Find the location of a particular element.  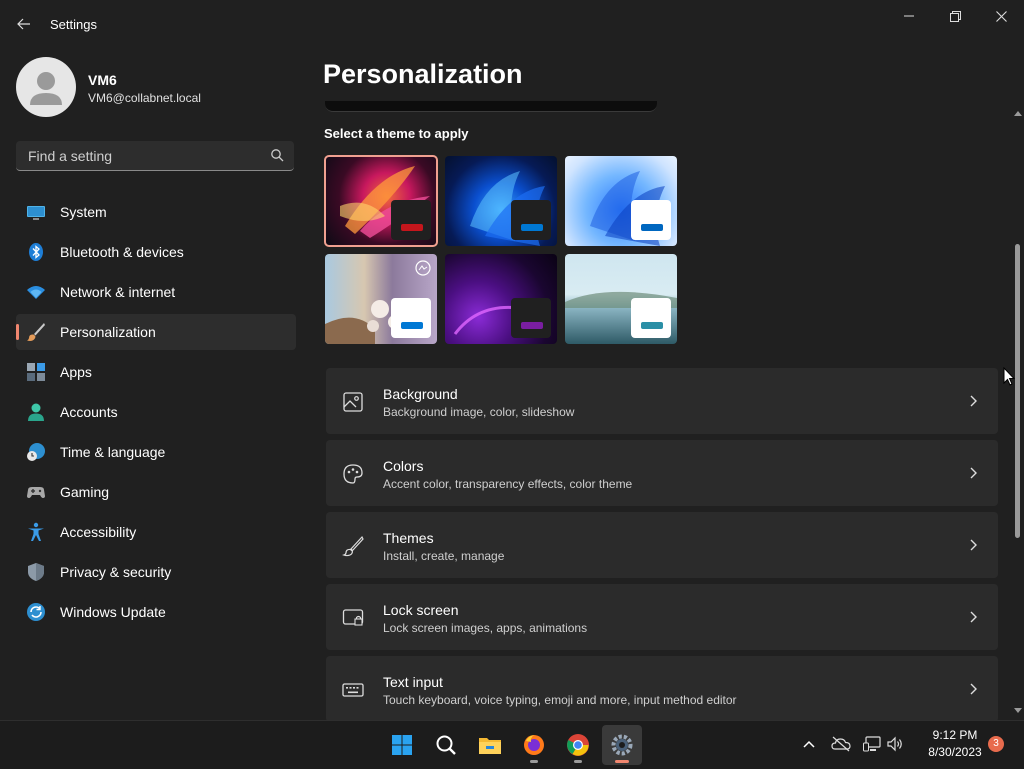

card-title: Themes is located at coordinates (408, 538).